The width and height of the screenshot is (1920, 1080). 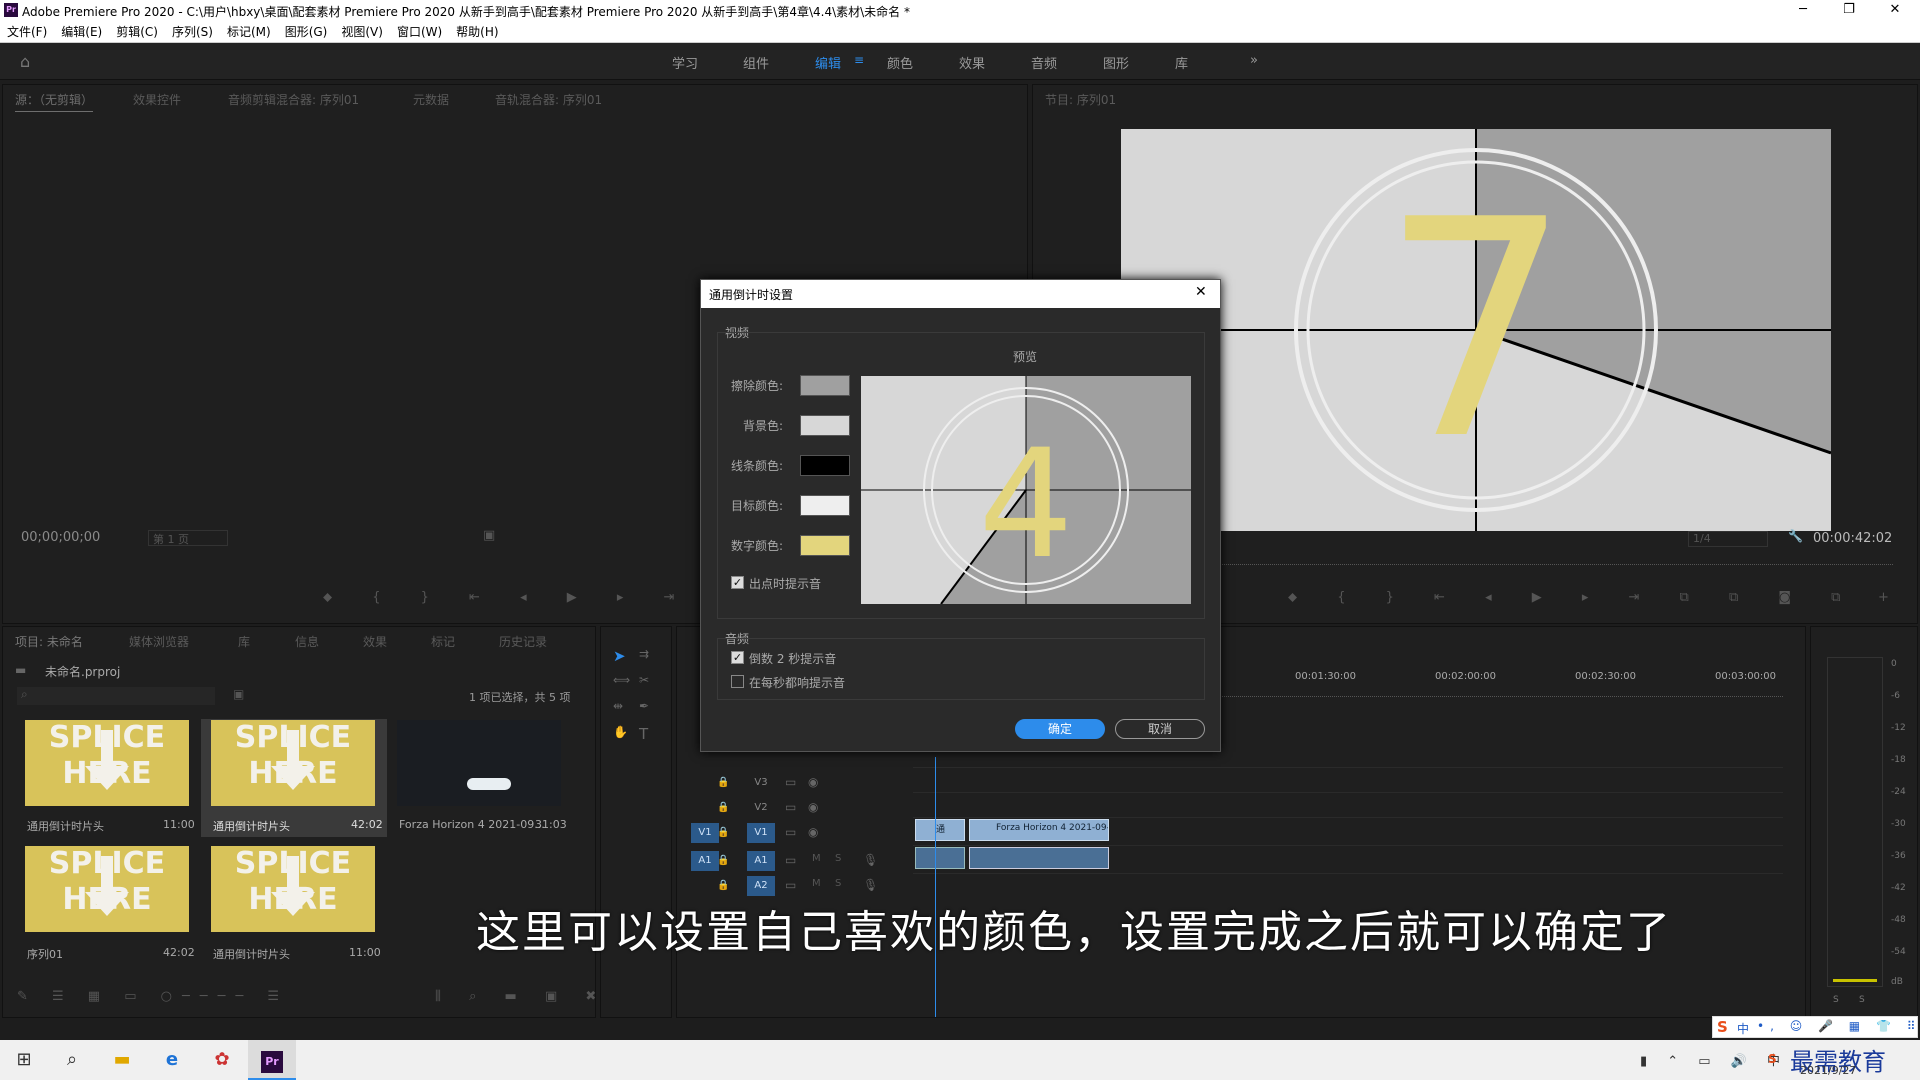 What do you see at coordinates (761, 886) in the screenshot?
I see `track-label-a2: A2` at bounding box center [761, 886].